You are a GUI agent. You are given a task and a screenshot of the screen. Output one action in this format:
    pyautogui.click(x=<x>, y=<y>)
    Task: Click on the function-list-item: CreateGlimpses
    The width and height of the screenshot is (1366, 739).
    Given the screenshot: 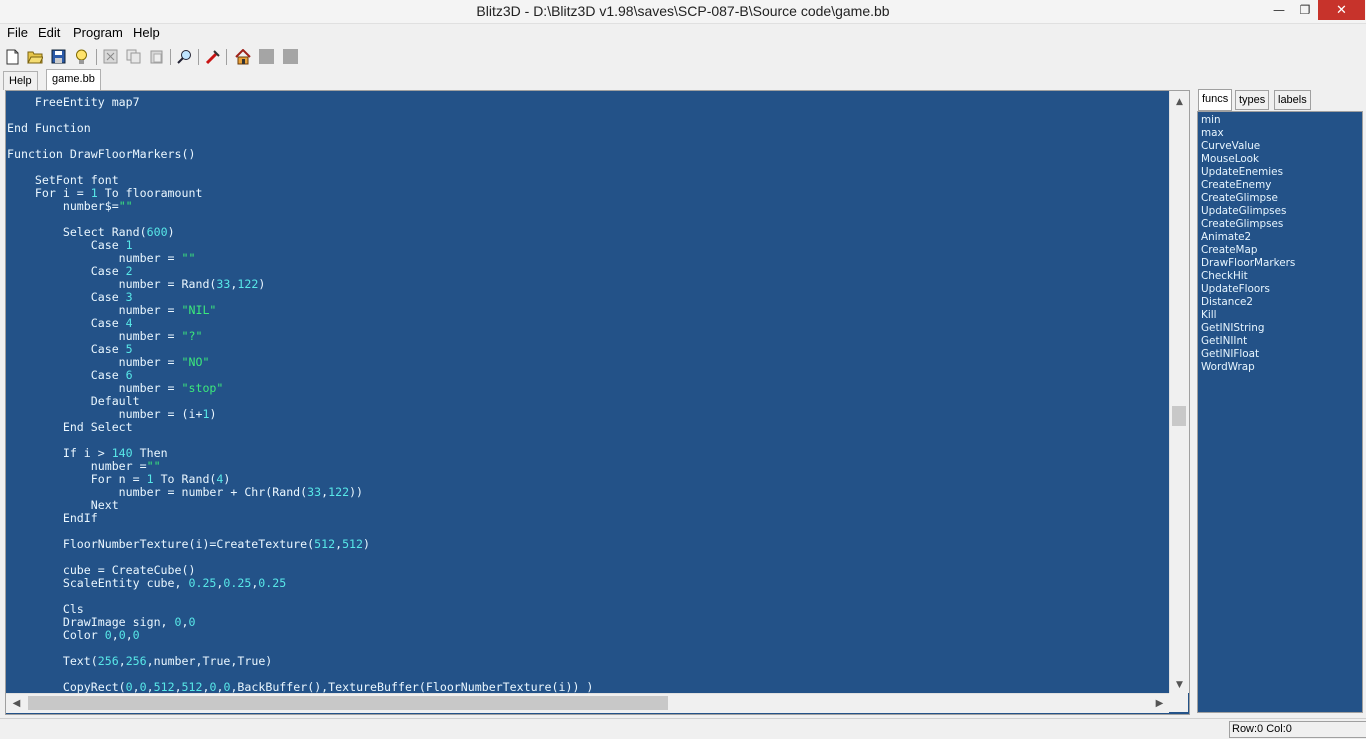 What is the action you would take?
    pyautogui.click(x=1242, y=224)
    